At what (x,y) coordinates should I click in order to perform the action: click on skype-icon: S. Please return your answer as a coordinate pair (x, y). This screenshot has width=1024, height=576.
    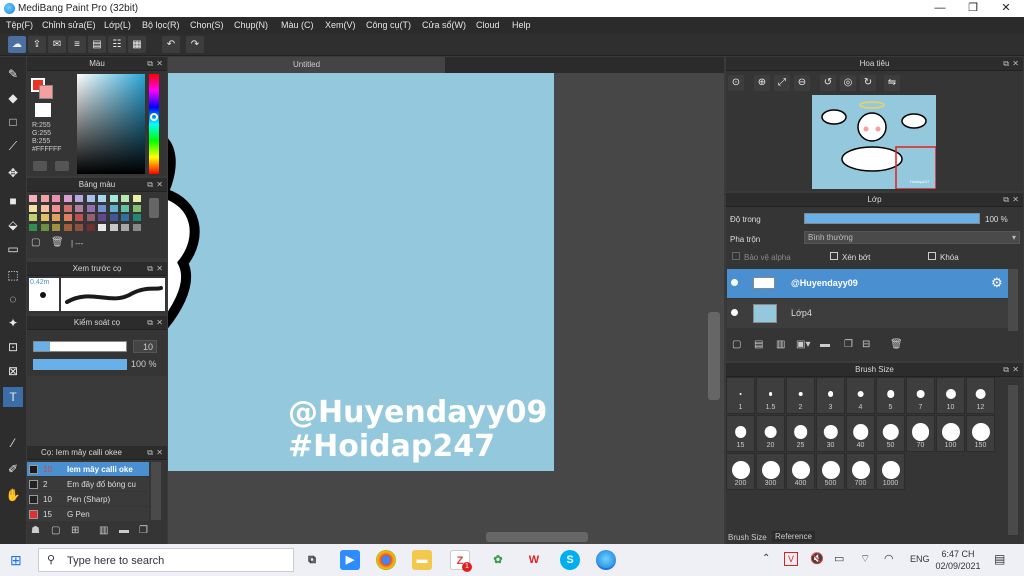
    Looking at the image, I should click on (570, 560).